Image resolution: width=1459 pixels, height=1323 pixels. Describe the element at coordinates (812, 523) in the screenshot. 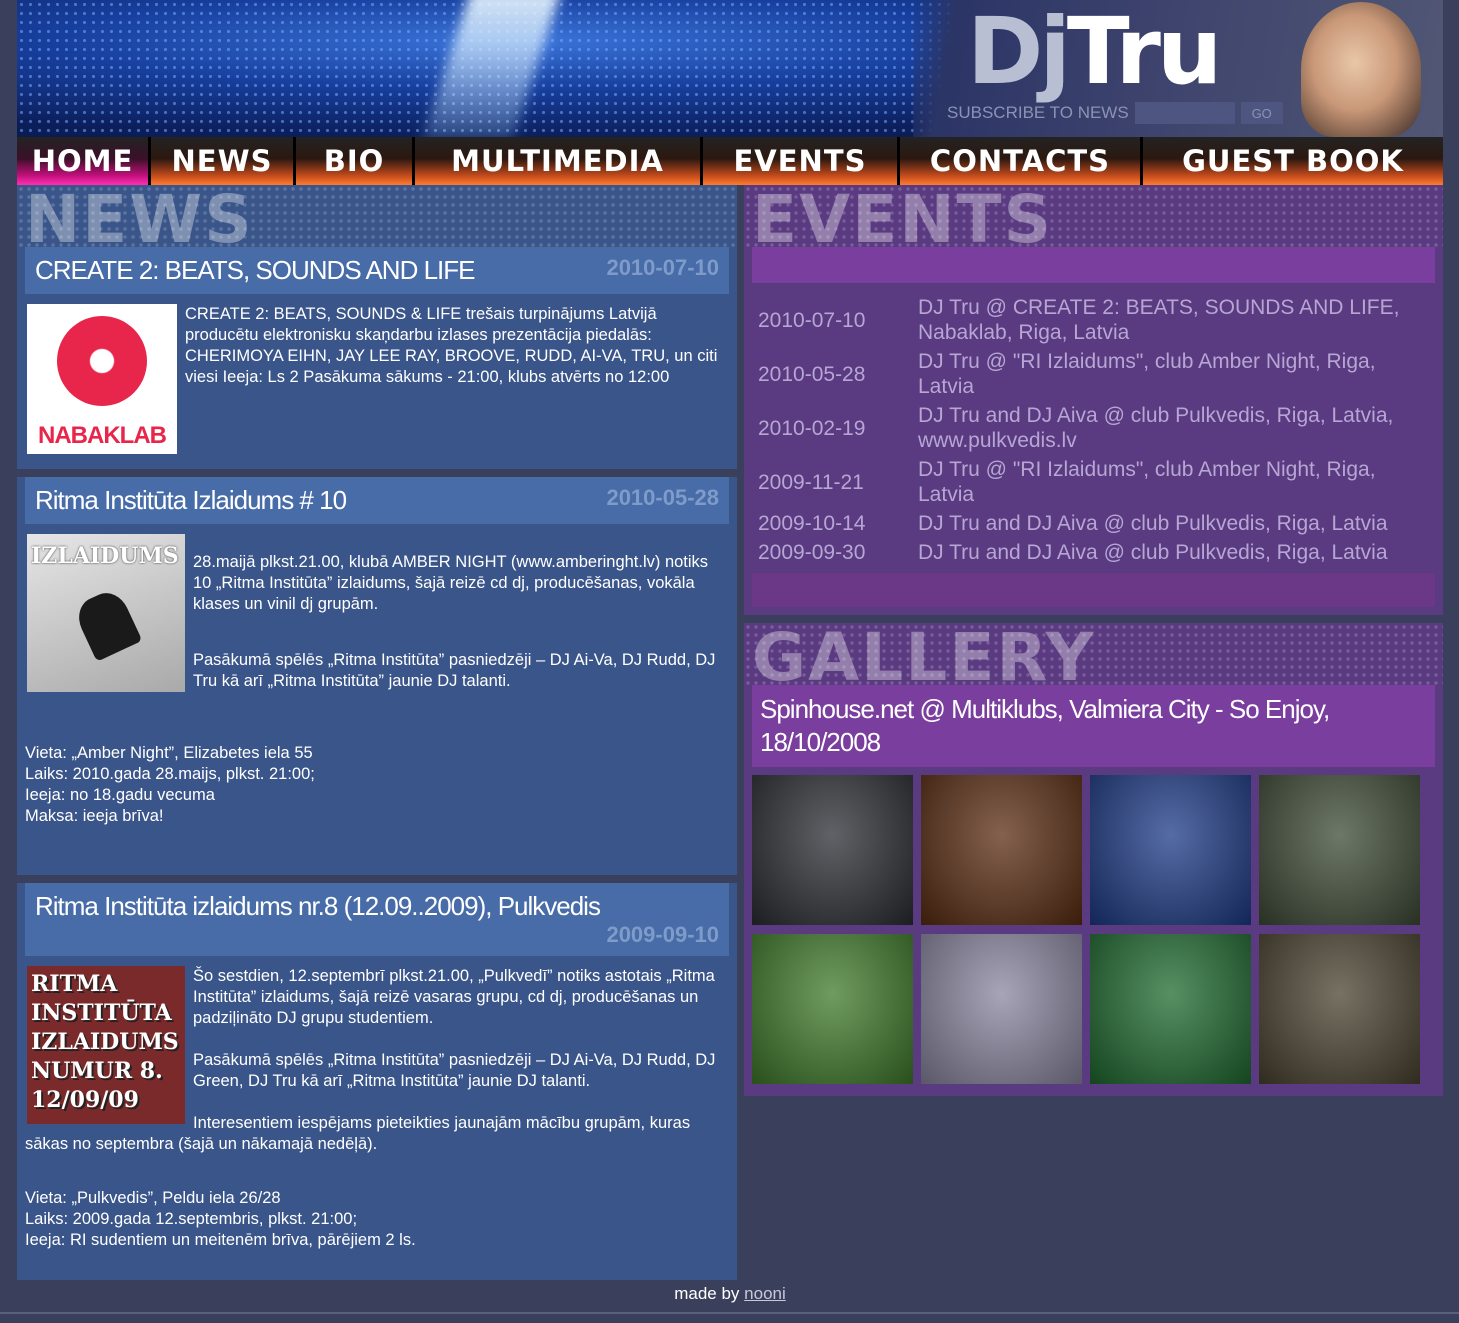

I see `event-date: 2009-10-14` at that location.